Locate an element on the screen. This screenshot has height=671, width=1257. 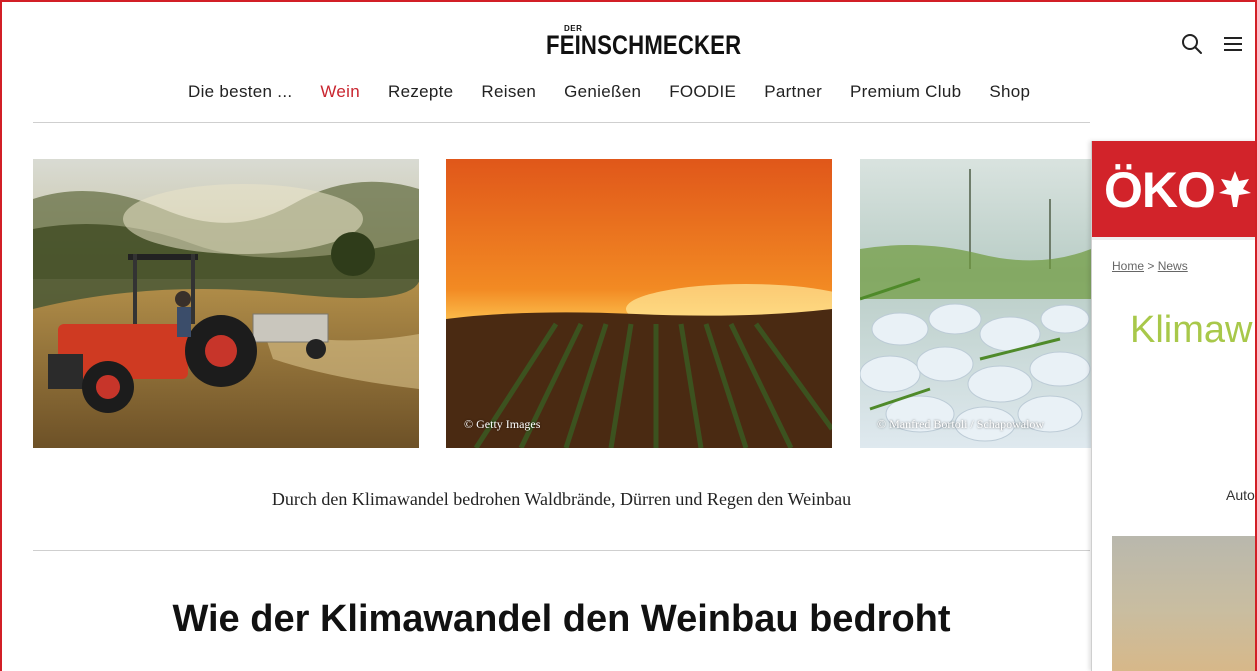
search-icon is located at coordinates (1192, 44).